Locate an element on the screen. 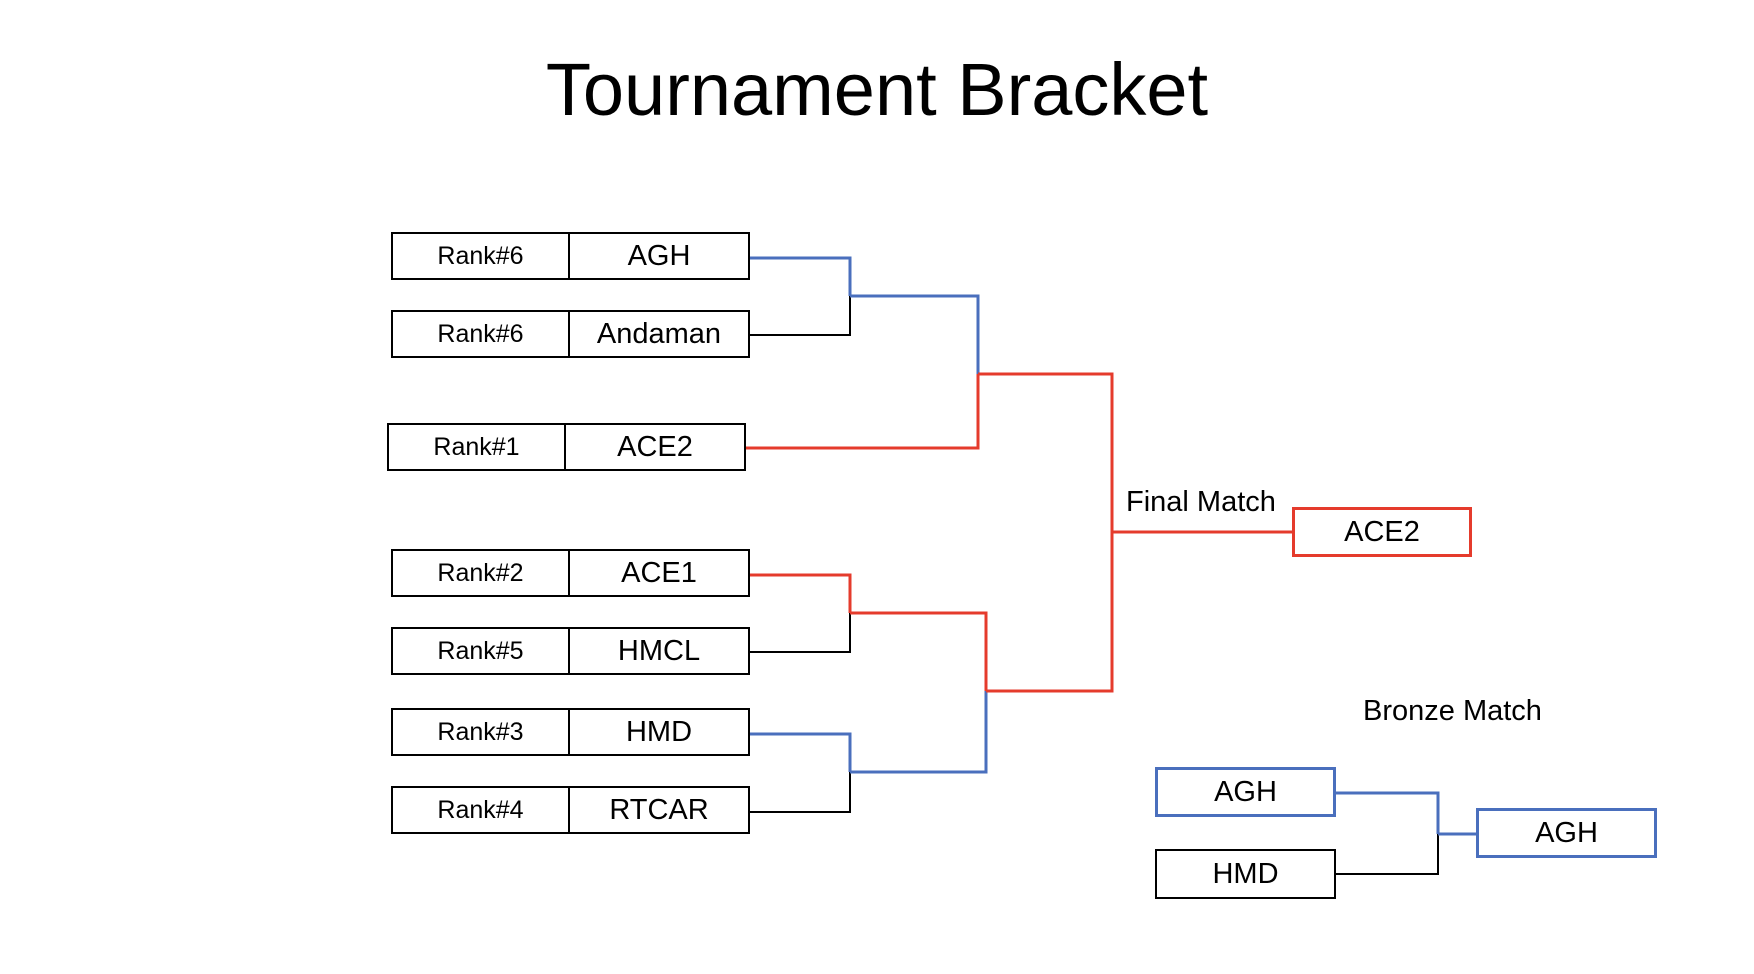  seed-rank: Rank#2 is located at coordinates (481, 573).